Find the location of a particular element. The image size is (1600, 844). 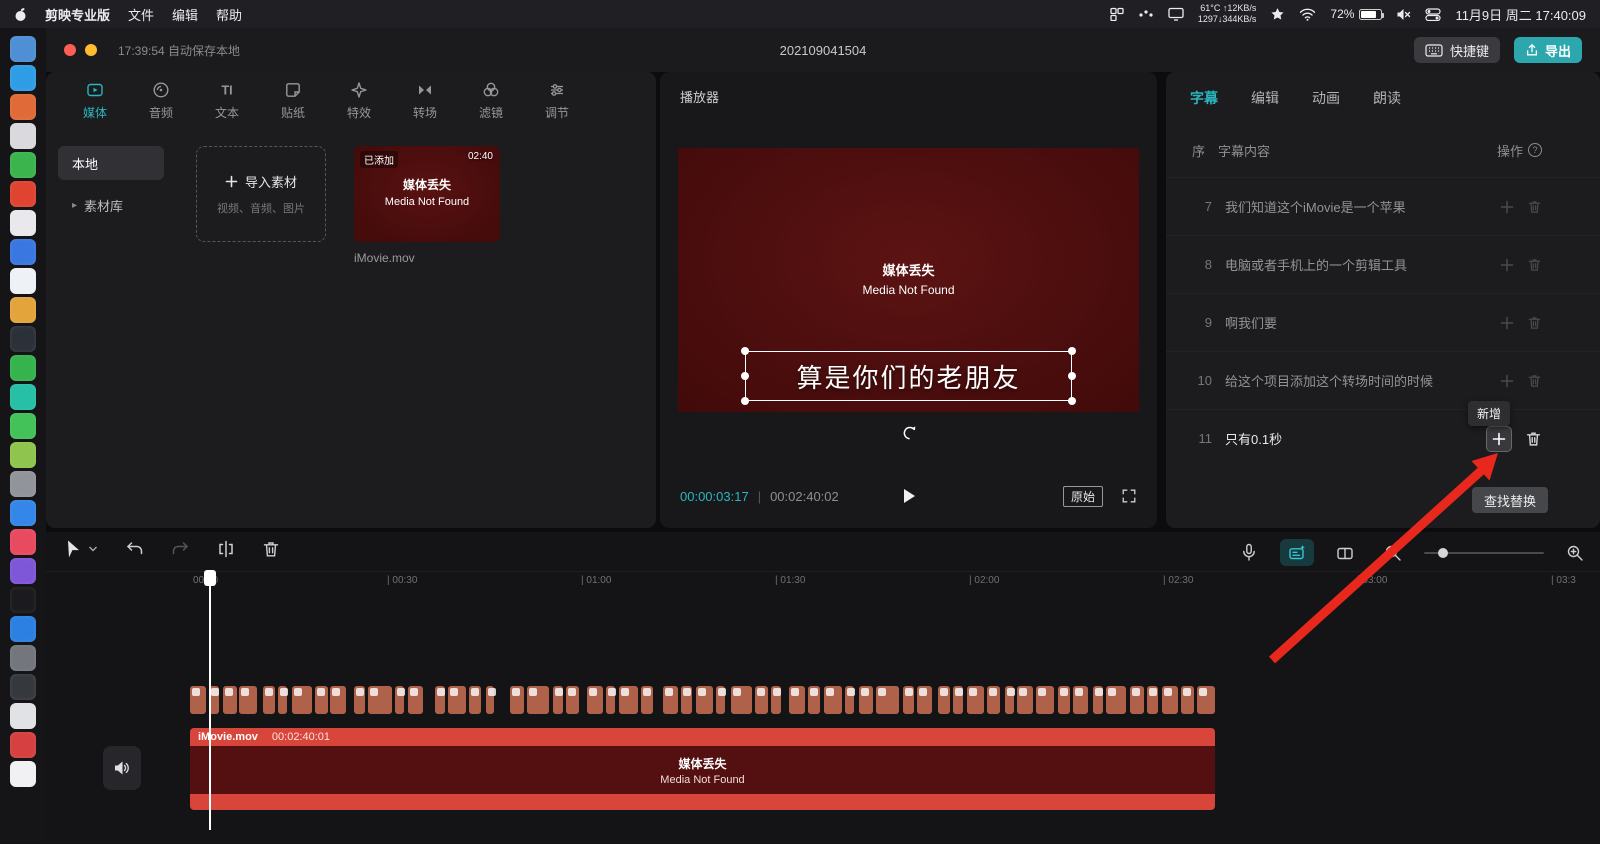

subtitle-row: 9 啊我们要 is located at coordinates (1383, 322).